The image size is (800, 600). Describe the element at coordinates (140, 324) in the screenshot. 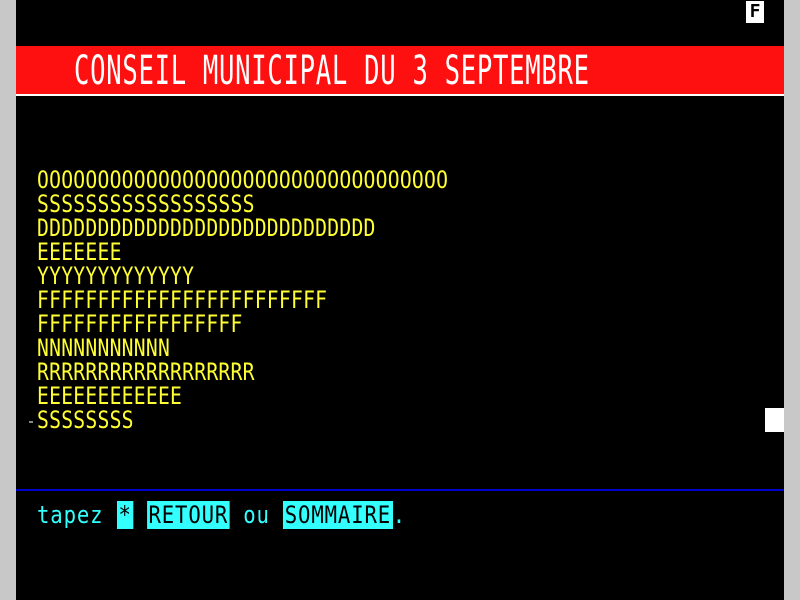

I see `letter-row: FFFFFFFFFFFFFFFFF` at that location.